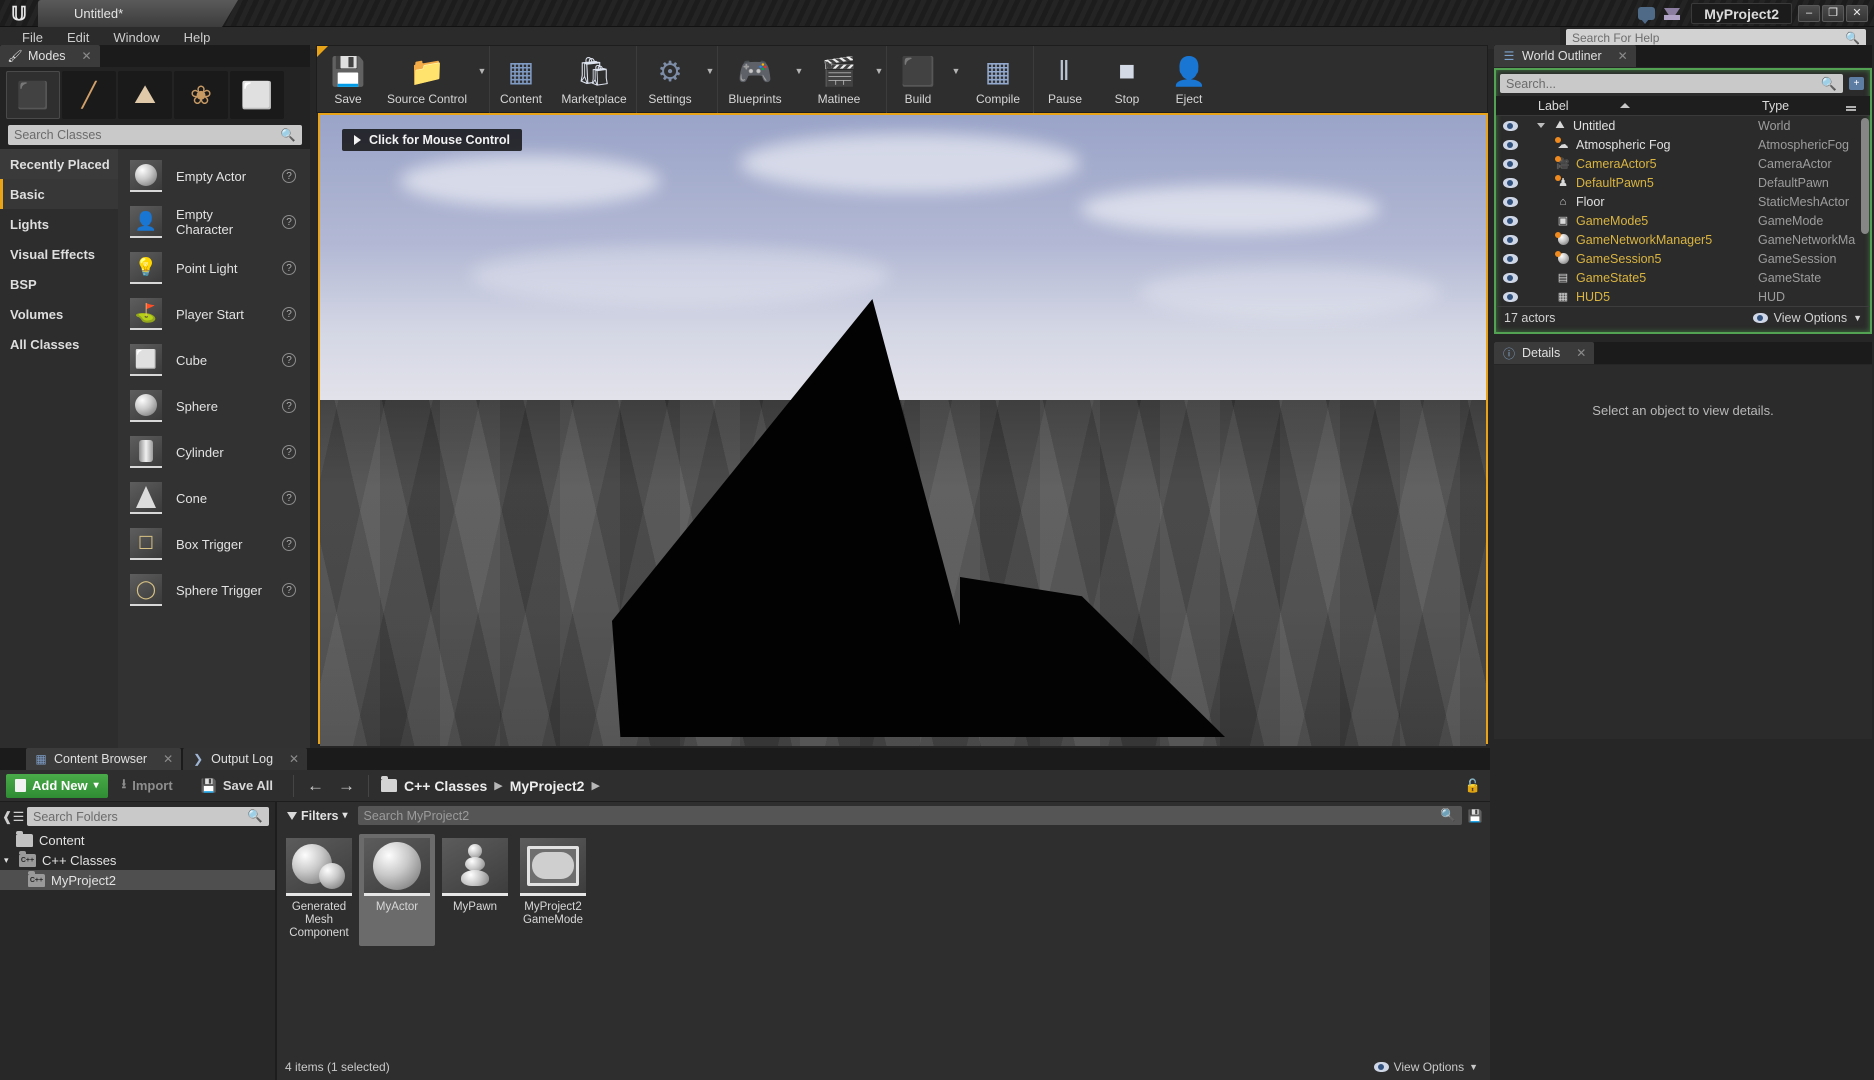  Describe the element at coordinates (319, 890) in the screenshot. I see `asset-tile-generated-mesh-component: Generated Mesh Component` at that location.